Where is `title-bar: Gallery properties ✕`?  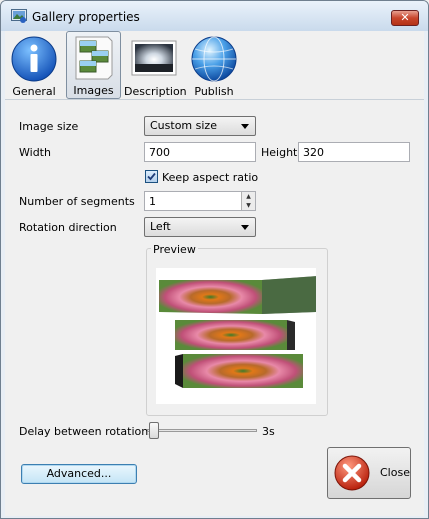
title-bar: Gallery properties ✕ is located at coordinates (214, 16).